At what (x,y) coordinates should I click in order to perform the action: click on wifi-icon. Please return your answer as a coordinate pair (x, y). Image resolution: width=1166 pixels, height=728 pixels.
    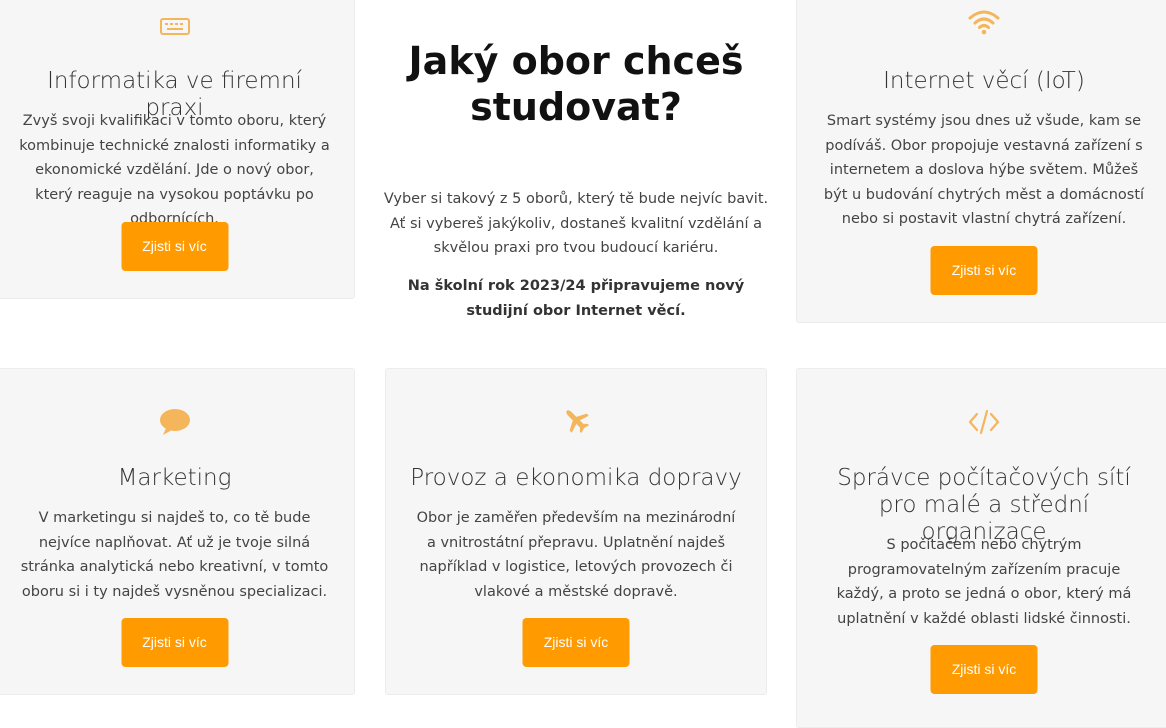
    Looking at the image, I should click on (984, 22).